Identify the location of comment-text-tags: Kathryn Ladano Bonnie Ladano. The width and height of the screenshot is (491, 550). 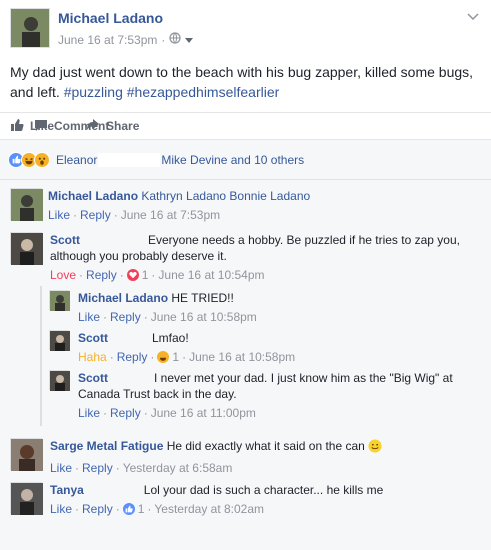
(224, 196).